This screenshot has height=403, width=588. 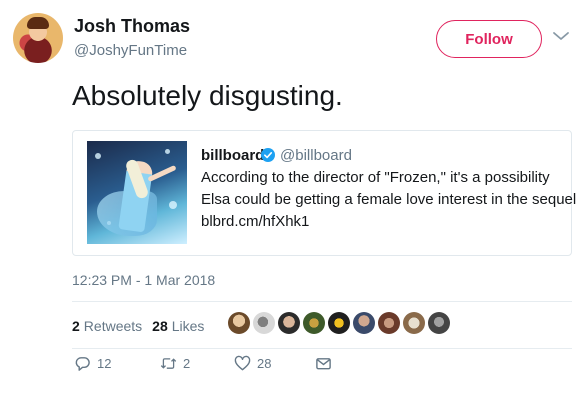 I want to click on retweet-icon, so click(x=168, y=363).